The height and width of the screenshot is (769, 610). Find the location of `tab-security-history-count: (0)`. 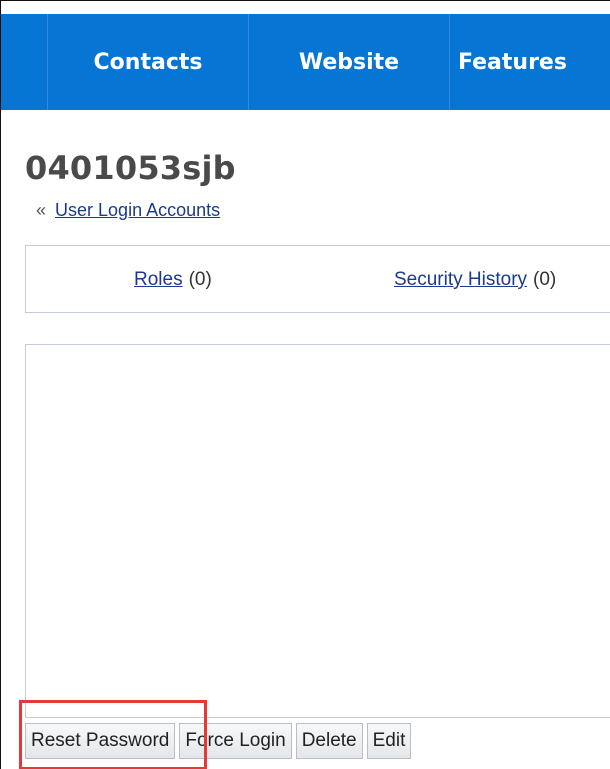

tab-security-history-count: (0) is located at coordinates (545, 279).